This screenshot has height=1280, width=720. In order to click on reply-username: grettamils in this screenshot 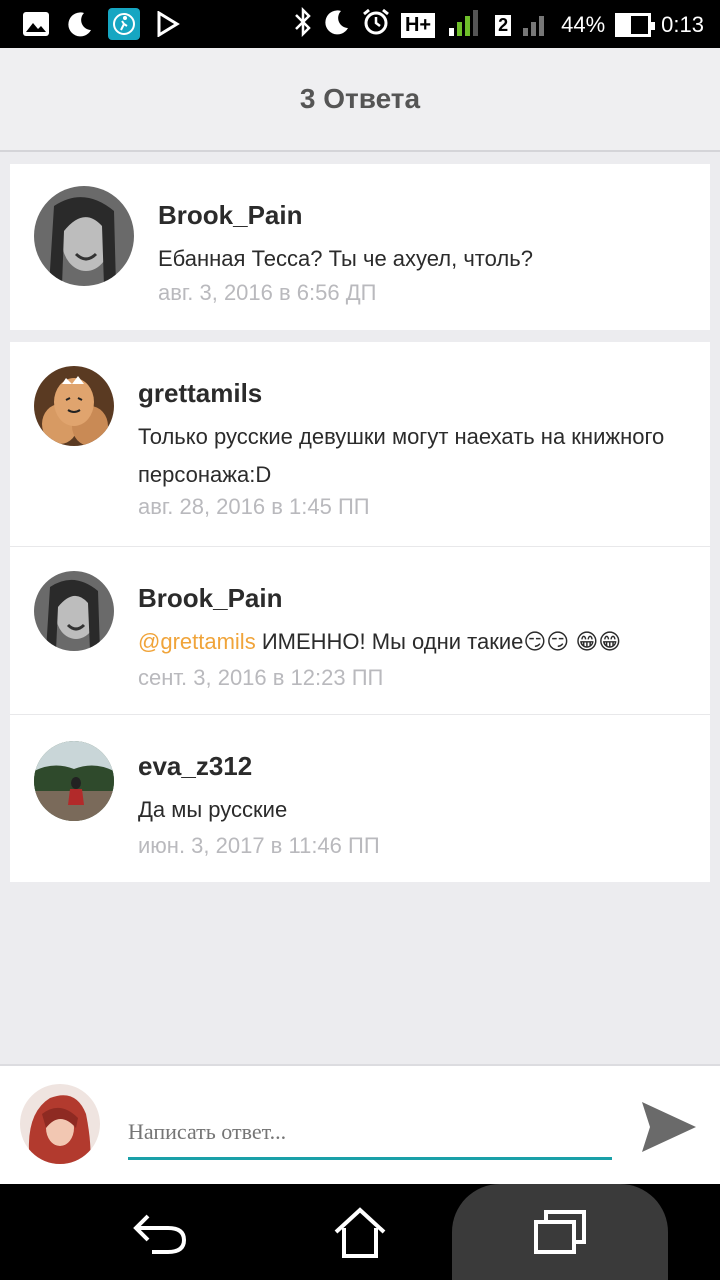, I will do `click(200, 393)`.